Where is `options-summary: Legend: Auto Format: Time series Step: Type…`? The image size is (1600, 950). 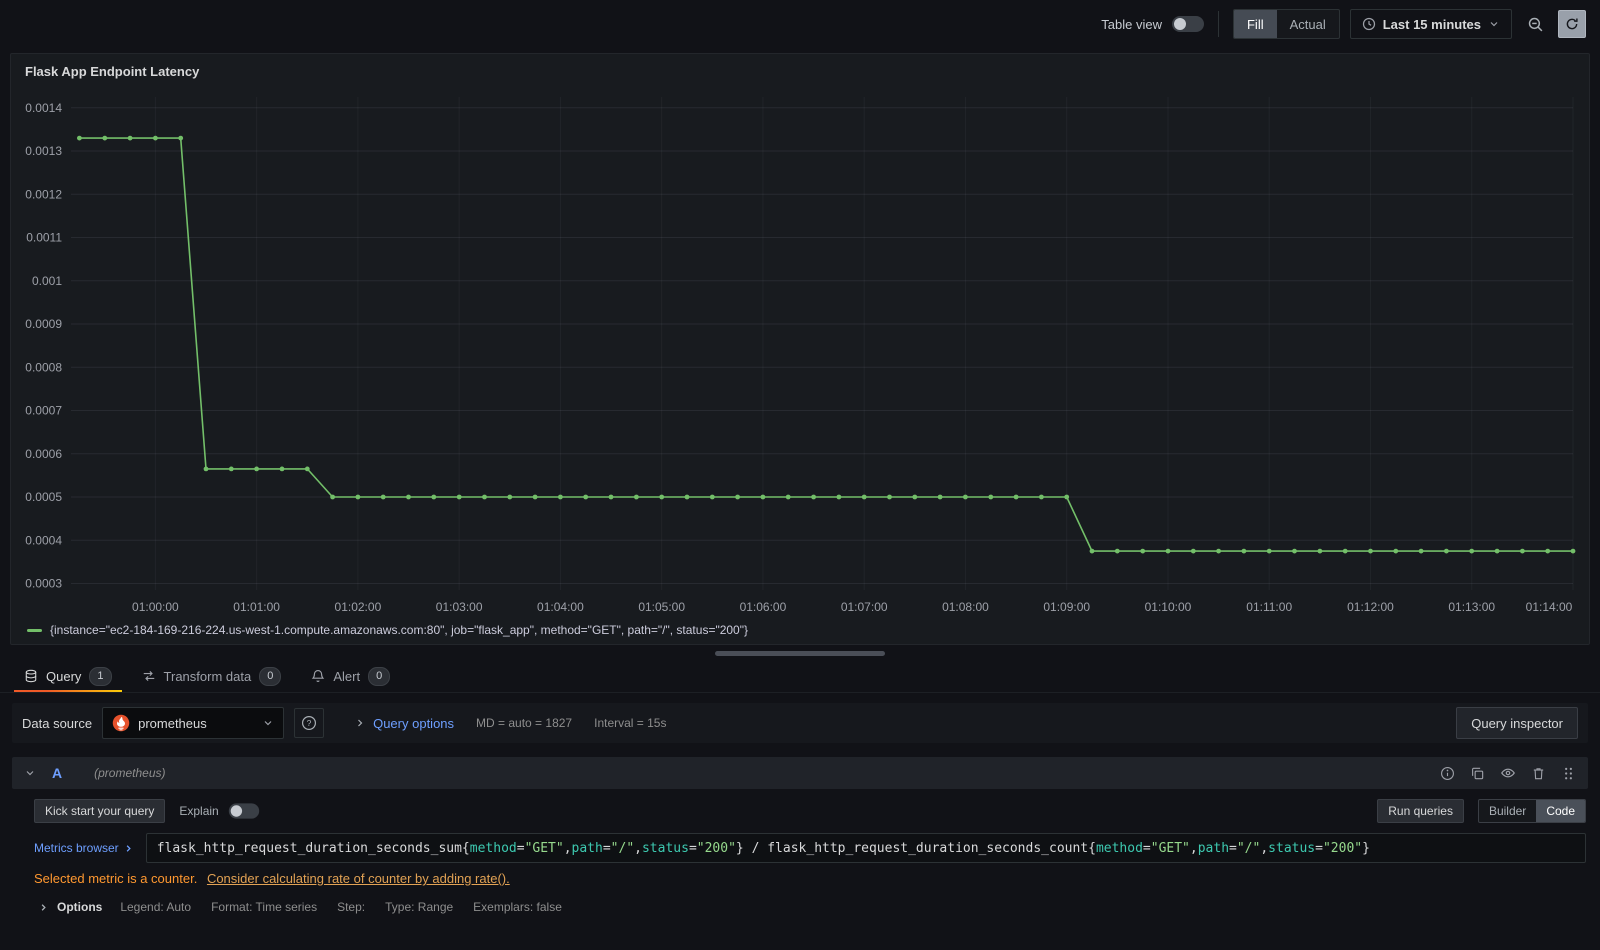 options-summary: Legend: Auto Format: Time series Step: Type… is located at coordinates (341, 907).